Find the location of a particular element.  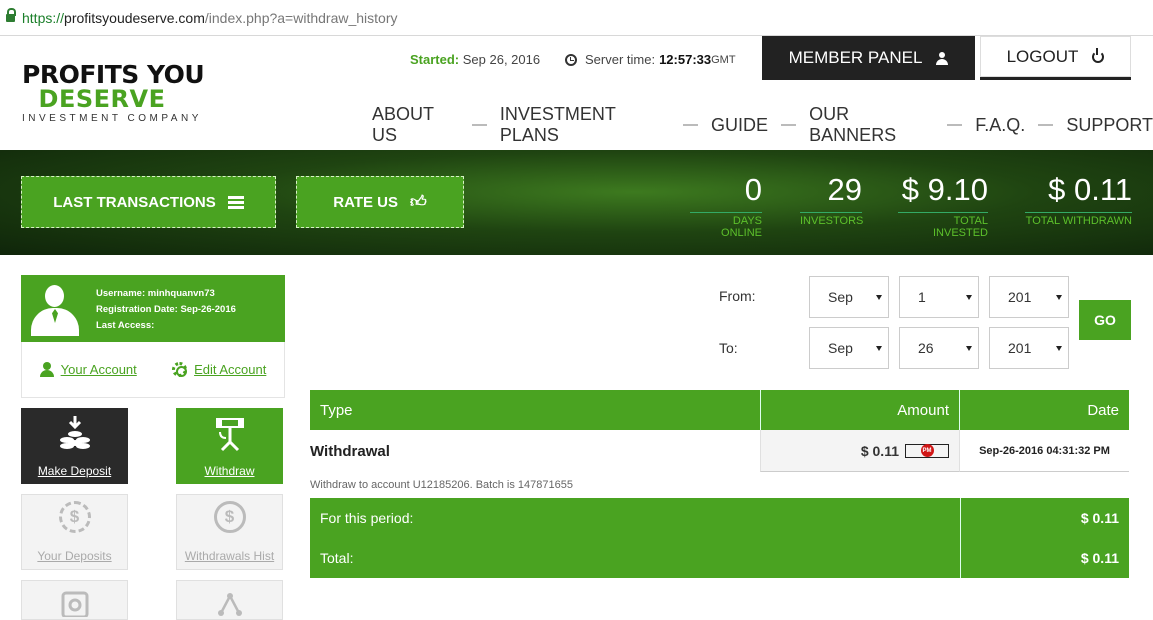

settings-tile is located at coordinates (74, 600).